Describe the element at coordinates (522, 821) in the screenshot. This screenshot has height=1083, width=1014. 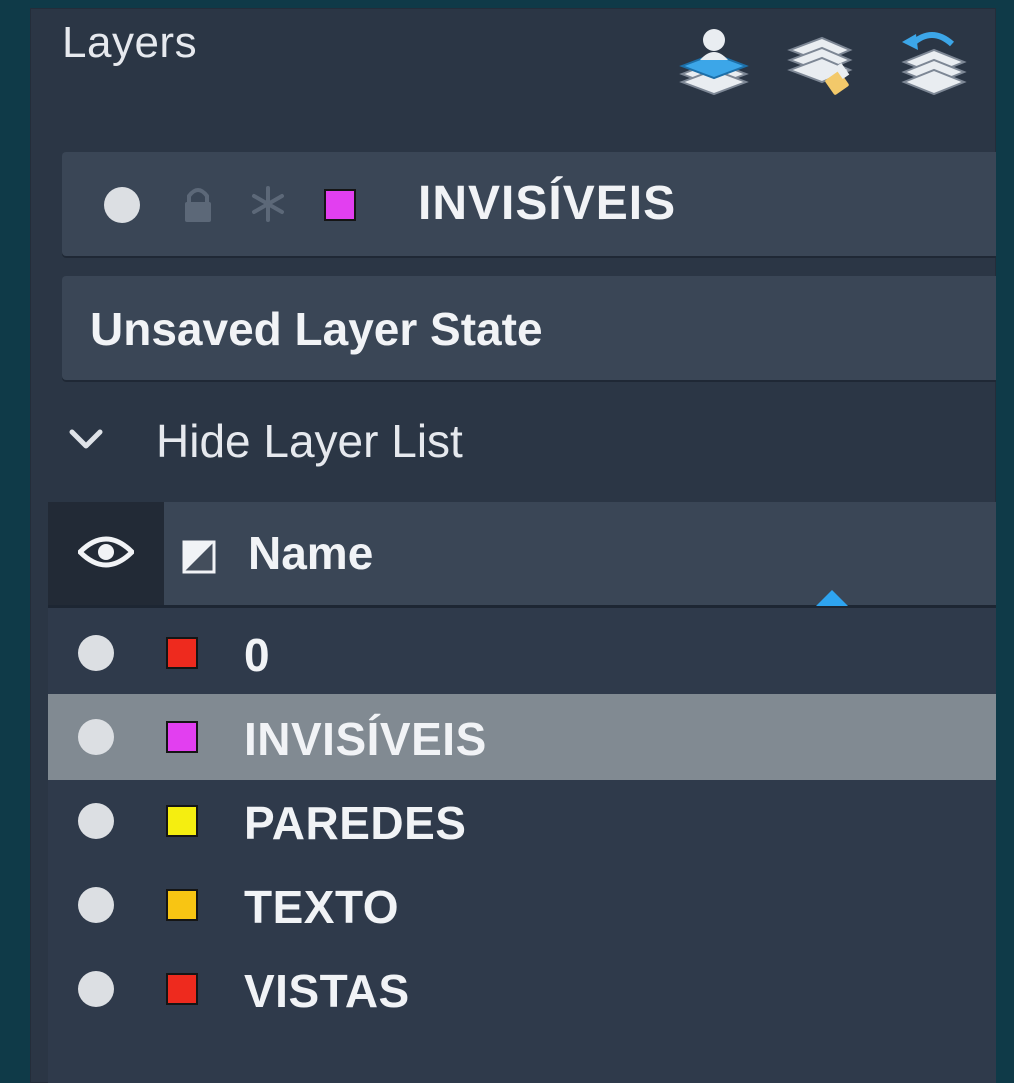
I see `layer-row: PAREDES` at that location.